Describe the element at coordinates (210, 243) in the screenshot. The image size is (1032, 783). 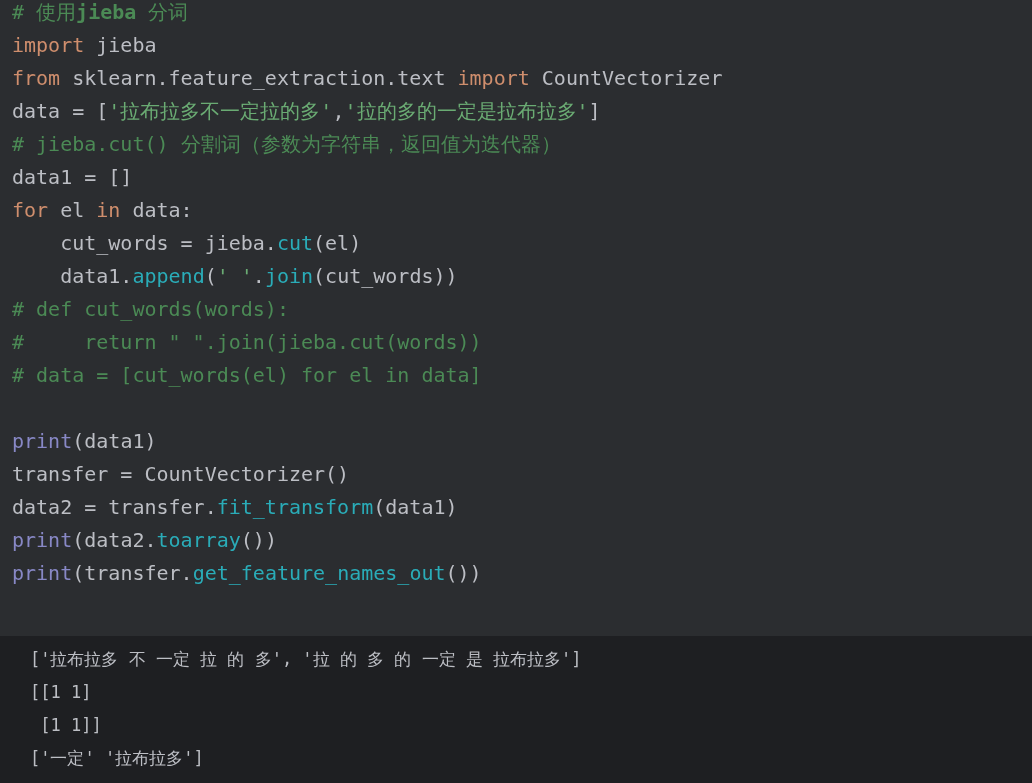
I see `code-line: cut_words = jieba.cut(el)` at that location.